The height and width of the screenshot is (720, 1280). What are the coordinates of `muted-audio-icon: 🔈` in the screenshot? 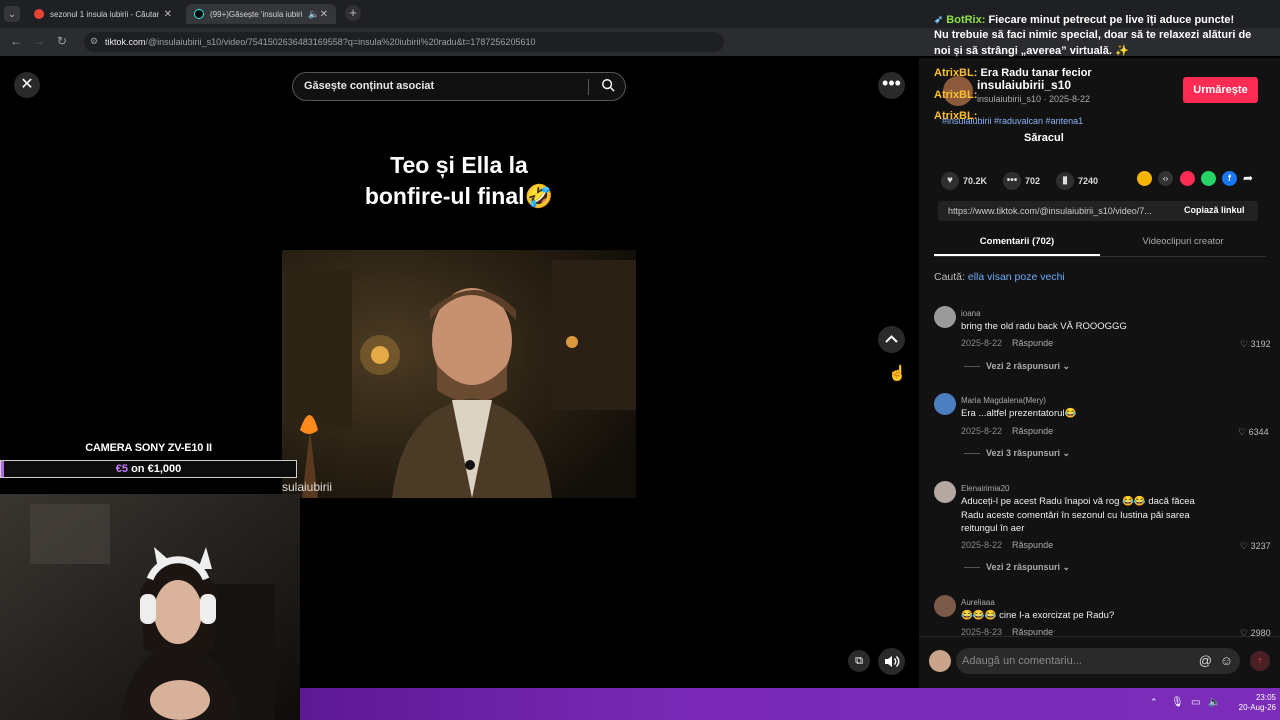 It's located at (313, 14).